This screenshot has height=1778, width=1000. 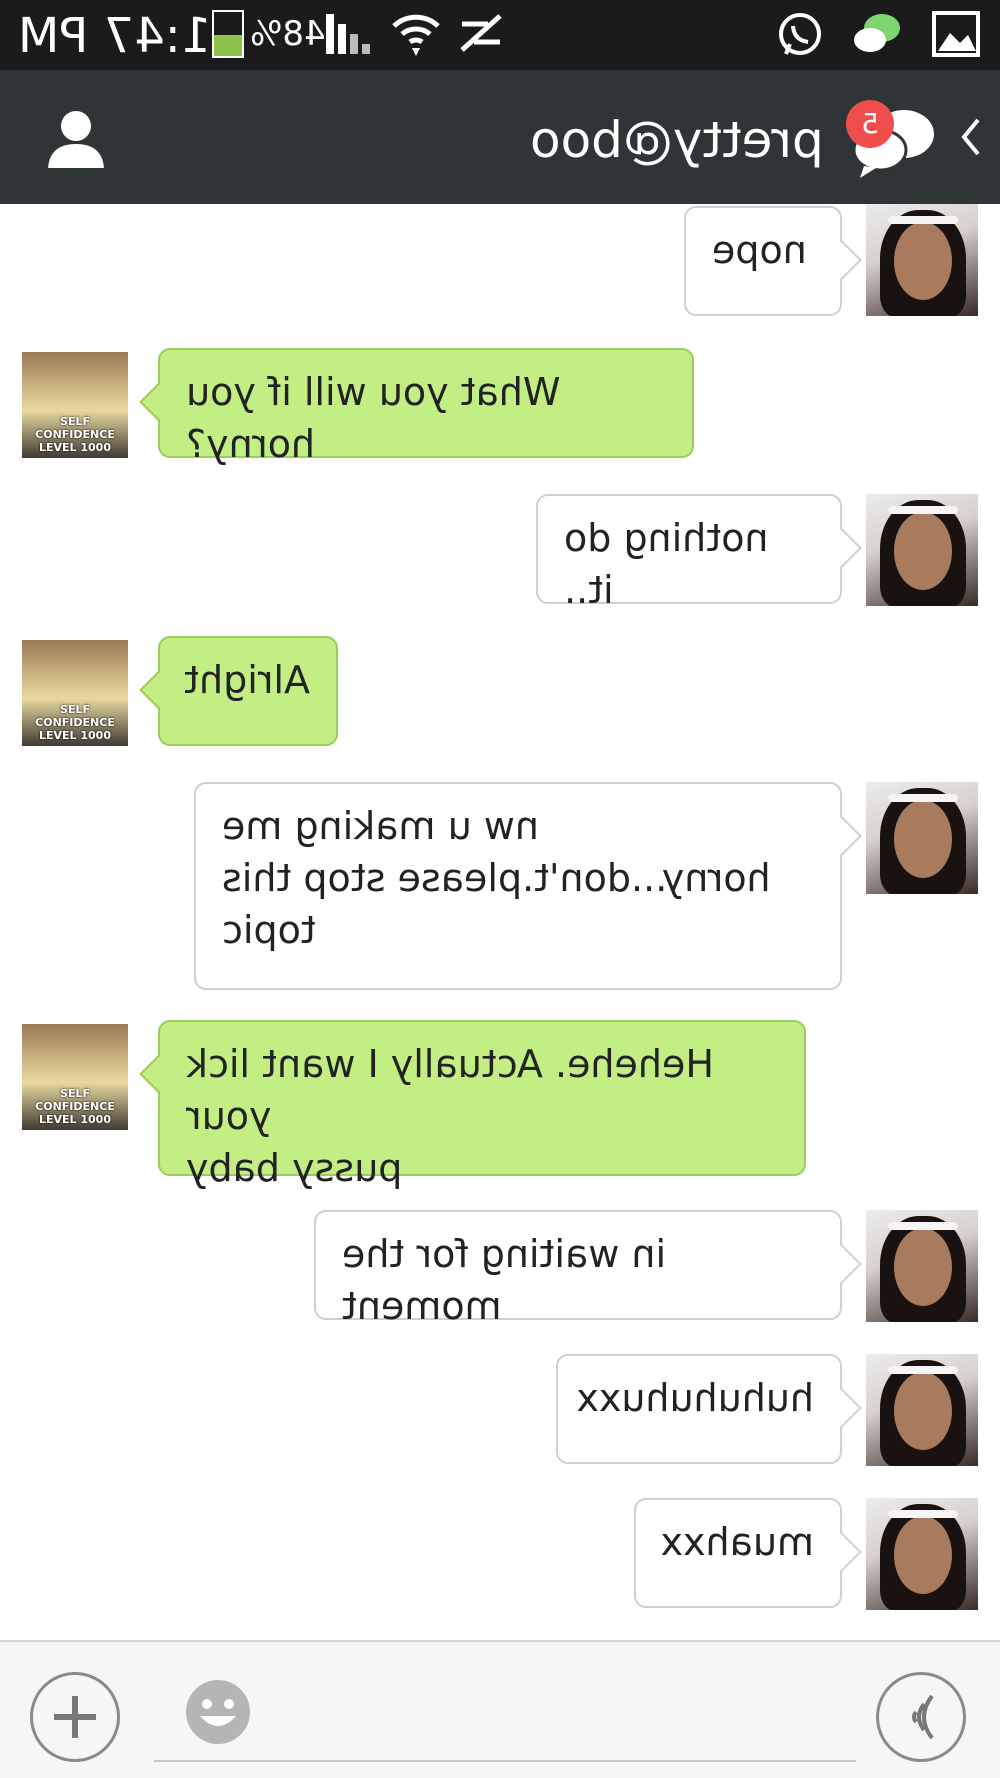 What do you see at coordinates (877, 33) in the screenshot?
I see `wechat-notification-icon` at bounding box center [877, 33].